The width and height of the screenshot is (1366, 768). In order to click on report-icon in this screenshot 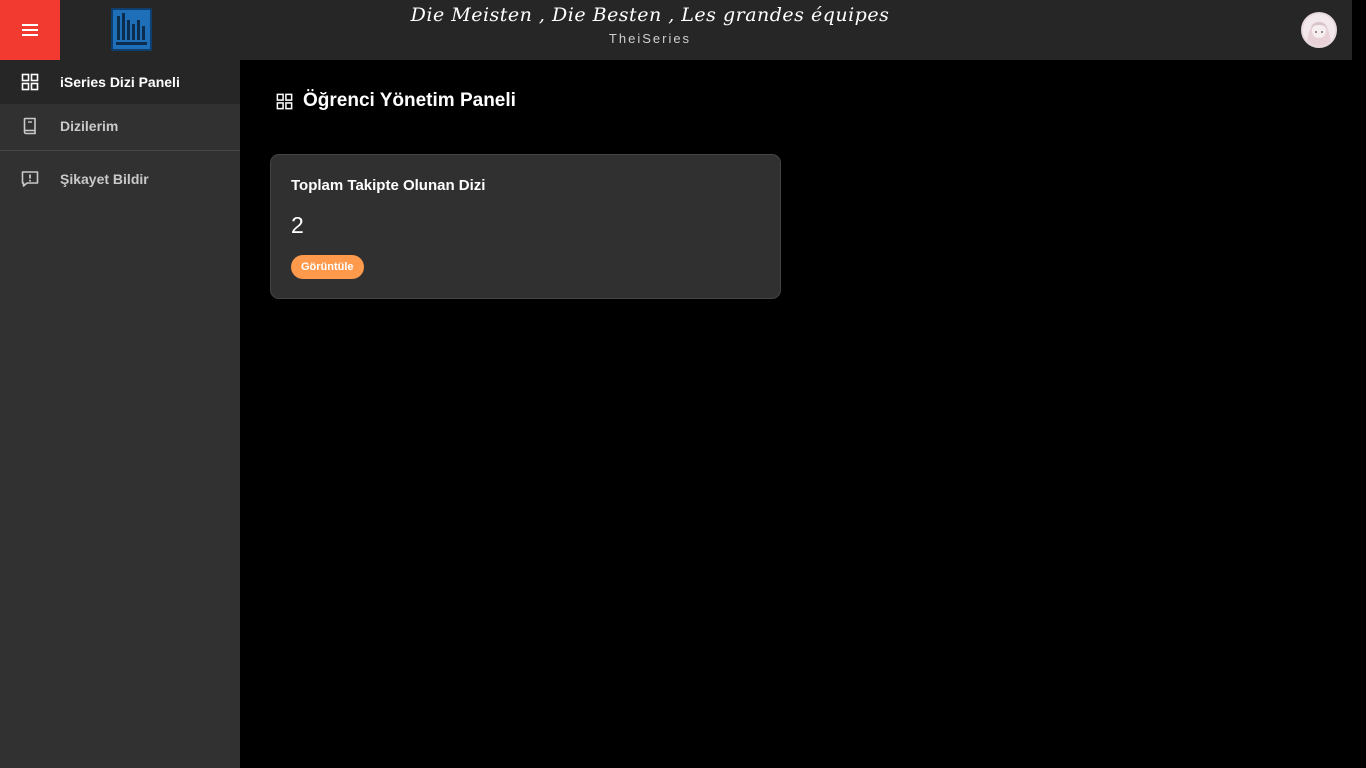, I will do `click(30, 179)`.